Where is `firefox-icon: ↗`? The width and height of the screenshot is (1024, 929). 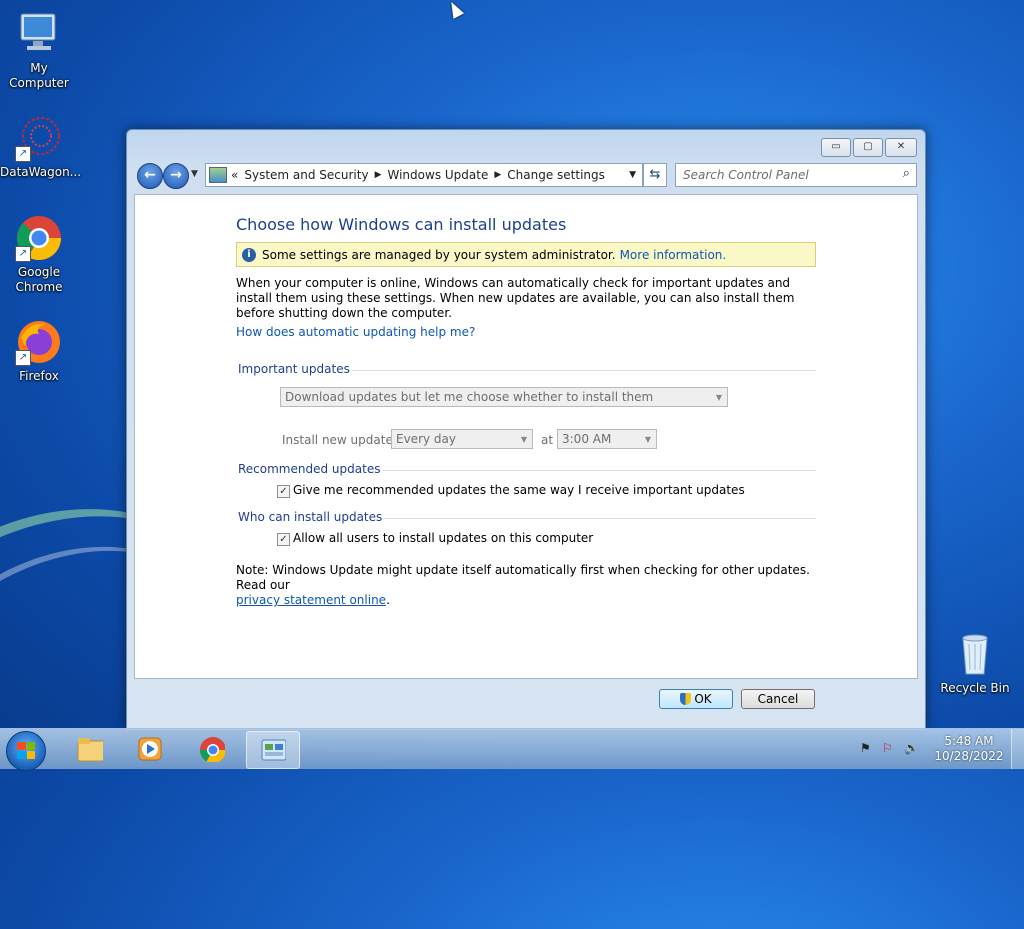 firefox-icon: ↗ is located at coordinates (39, 342).